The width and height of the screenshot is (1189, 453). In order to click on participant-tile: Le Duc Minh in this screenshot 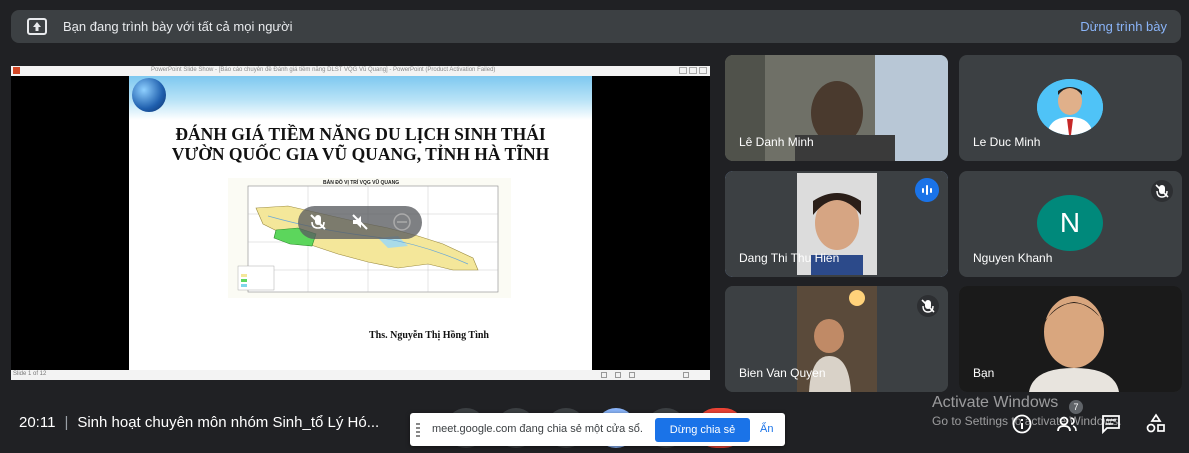, I will do `click(1070, 108)`.